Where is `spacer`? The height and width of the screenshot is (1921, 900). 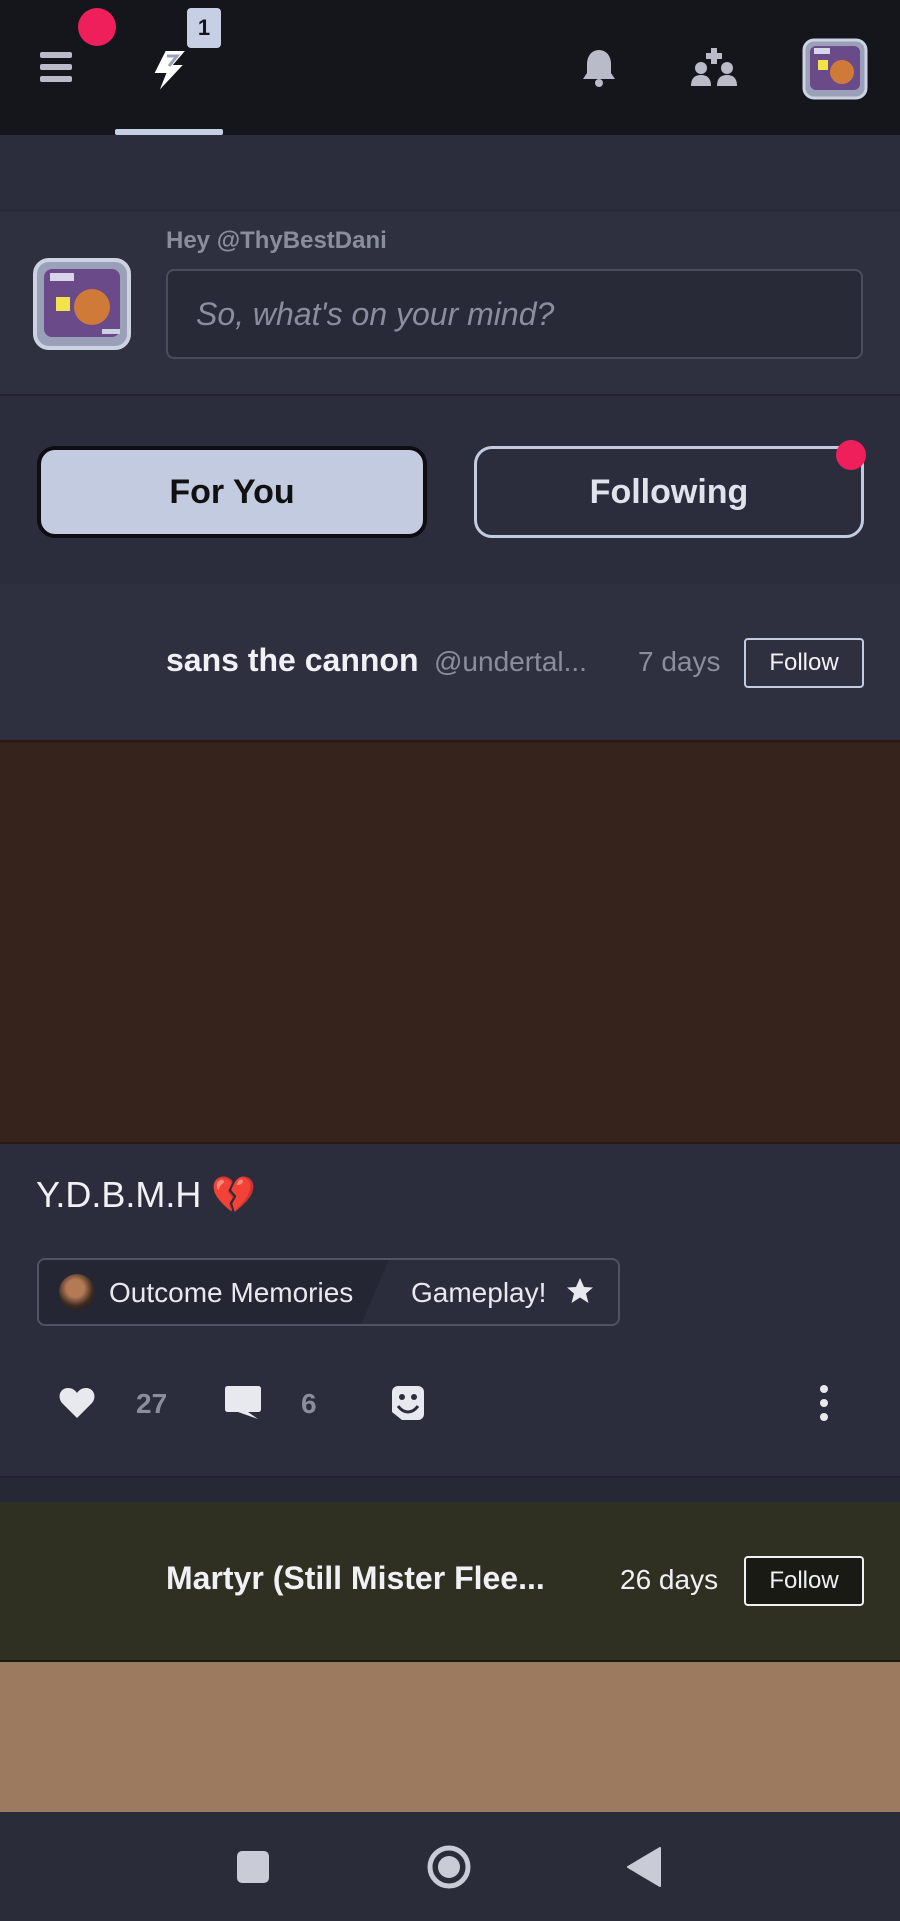 spacer is located at coordinates (450, 172).